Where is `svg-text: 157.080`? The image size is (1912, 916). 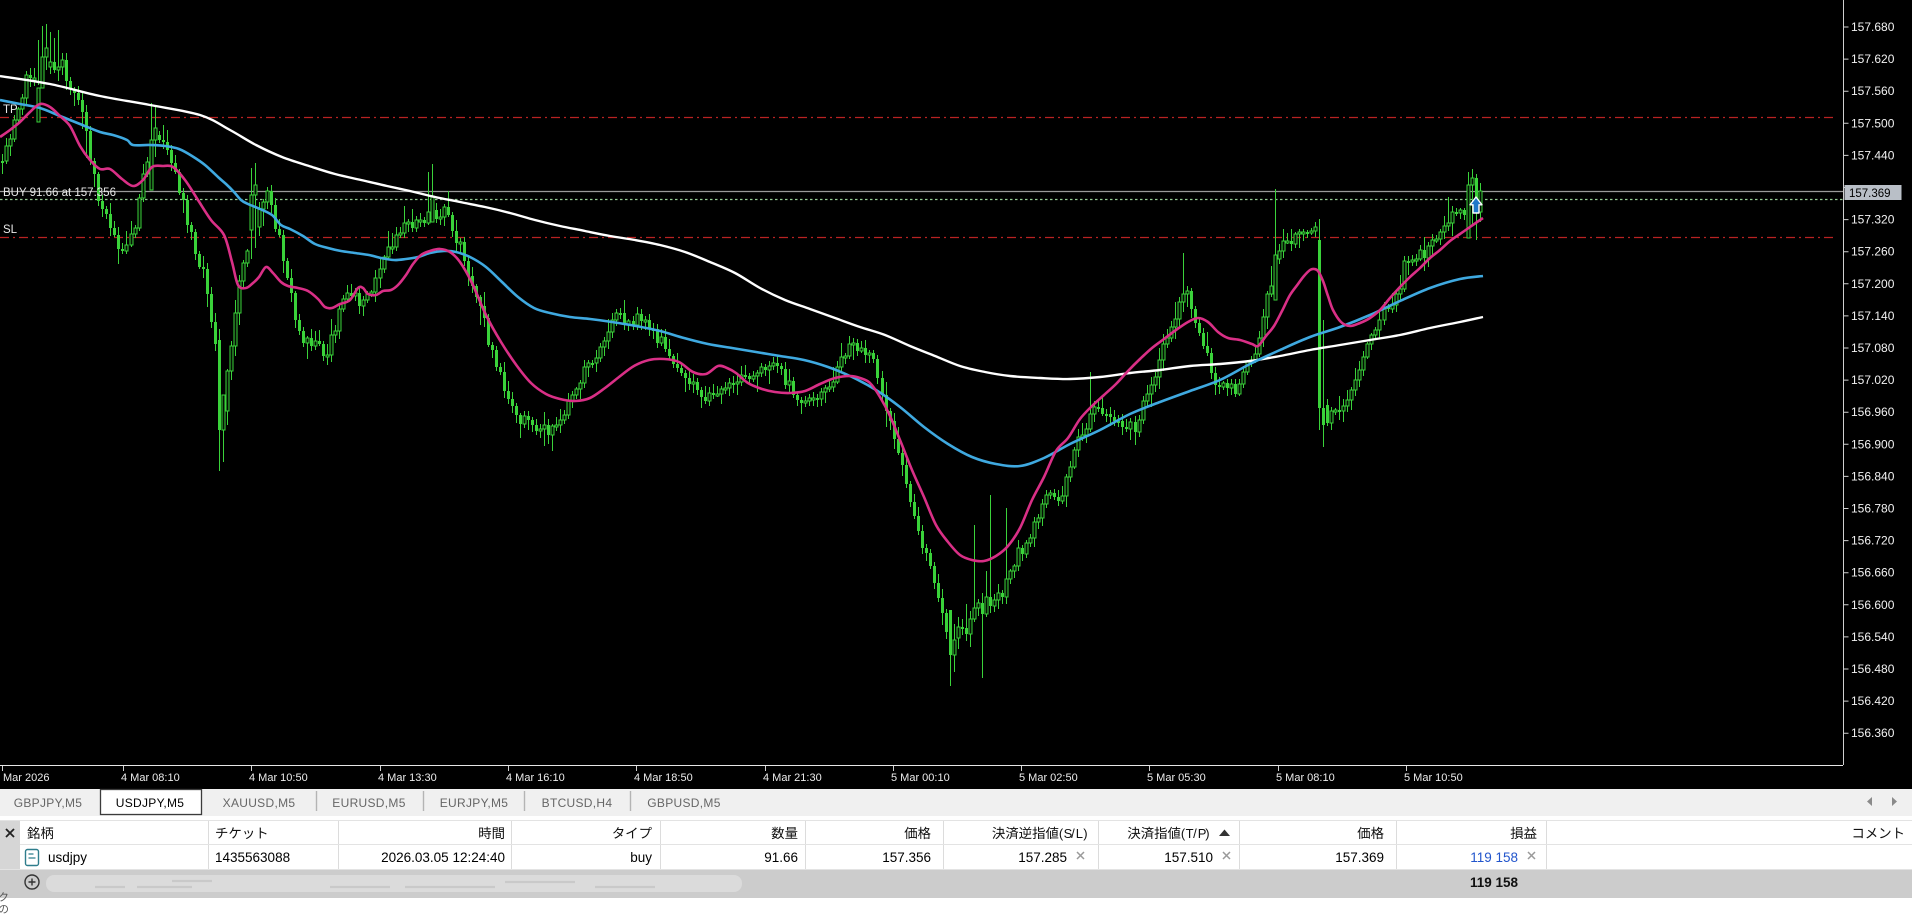 svg-text: 157.080 is located at coordinates (1873, 348).